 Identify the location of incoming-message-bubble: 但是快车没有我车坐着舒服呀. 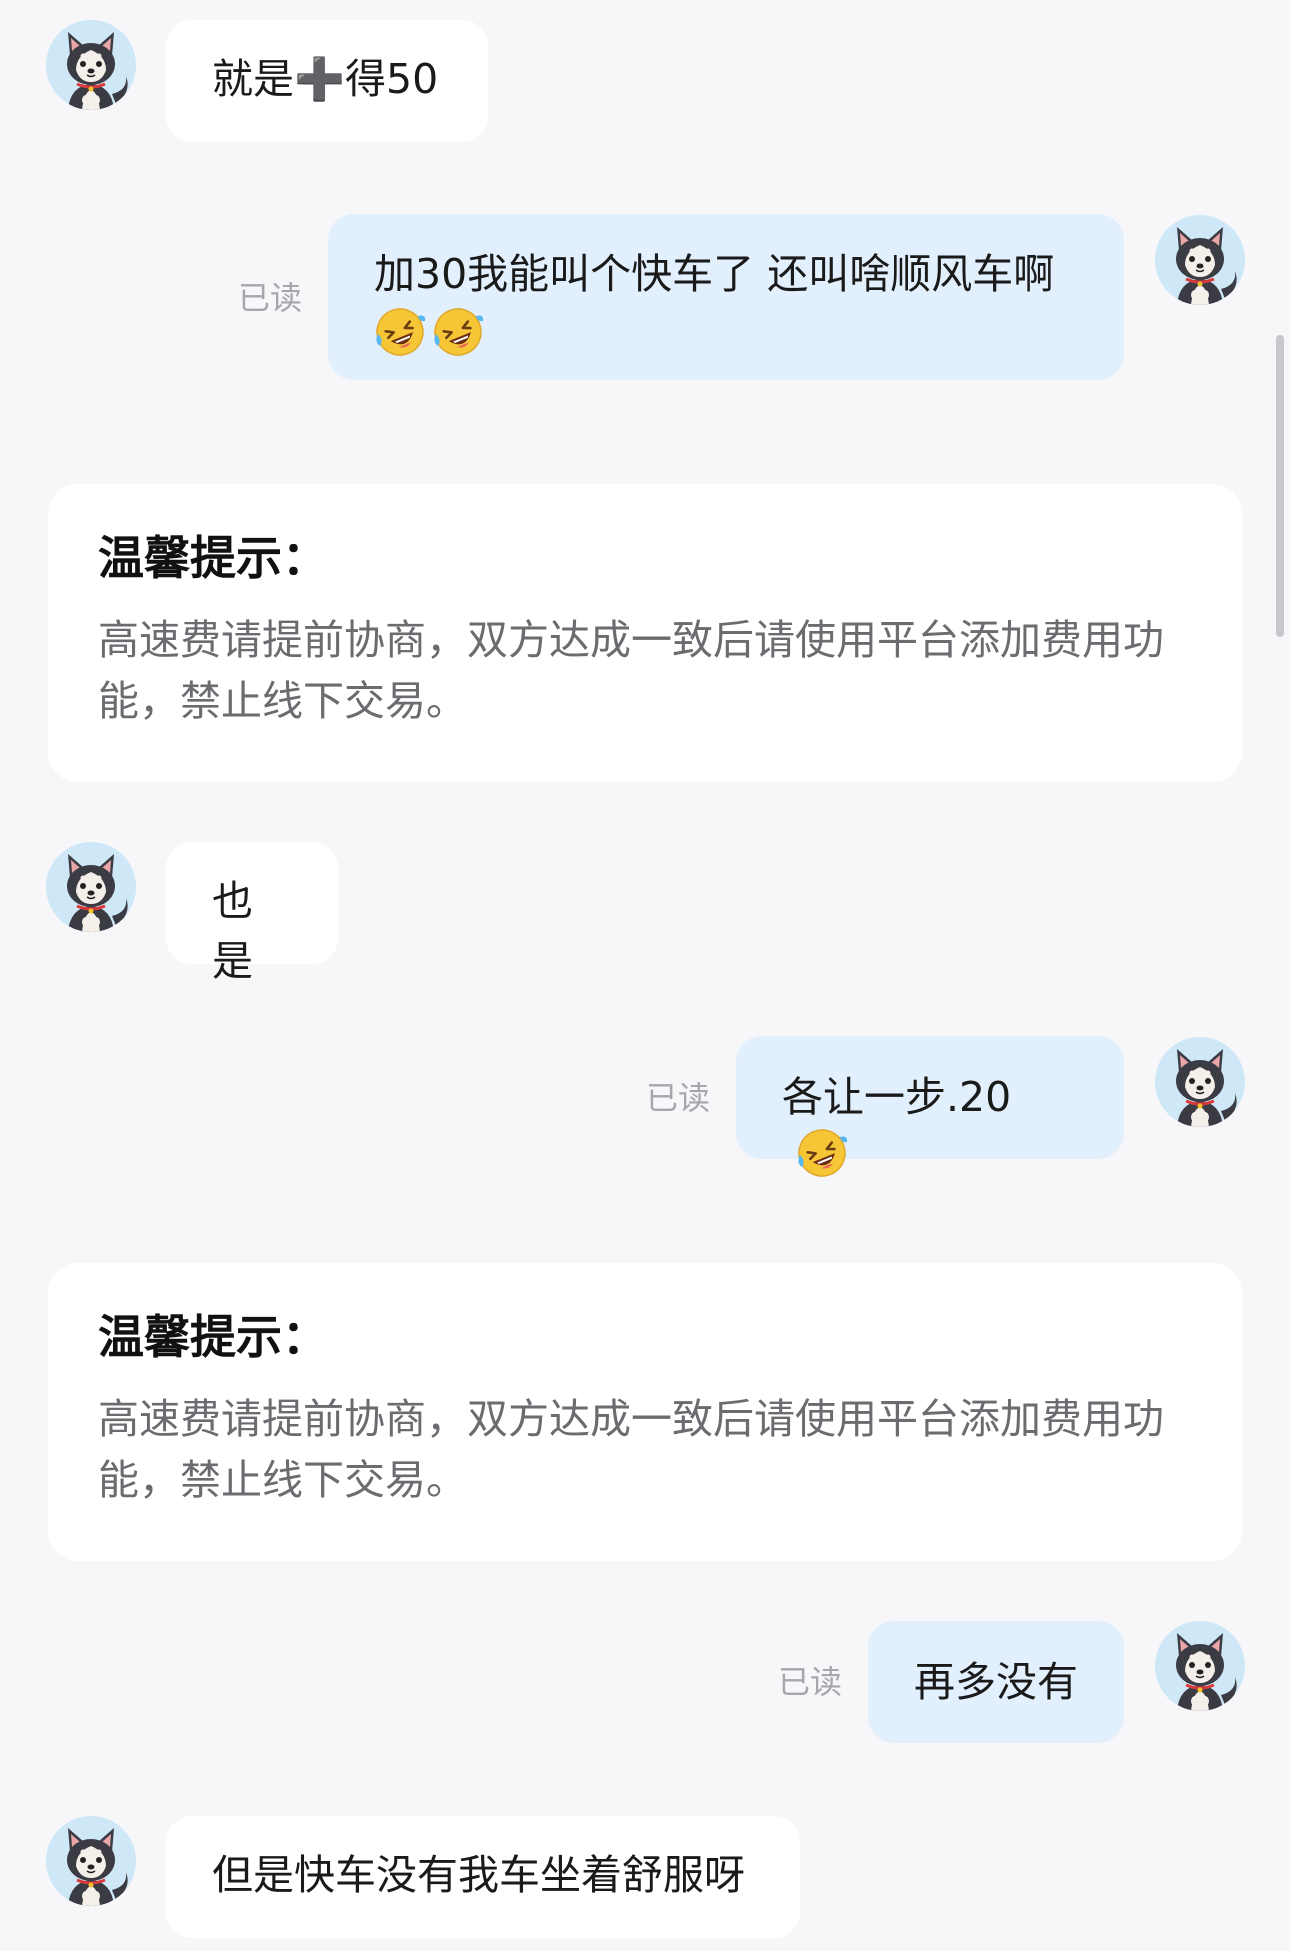
(483, 1877).